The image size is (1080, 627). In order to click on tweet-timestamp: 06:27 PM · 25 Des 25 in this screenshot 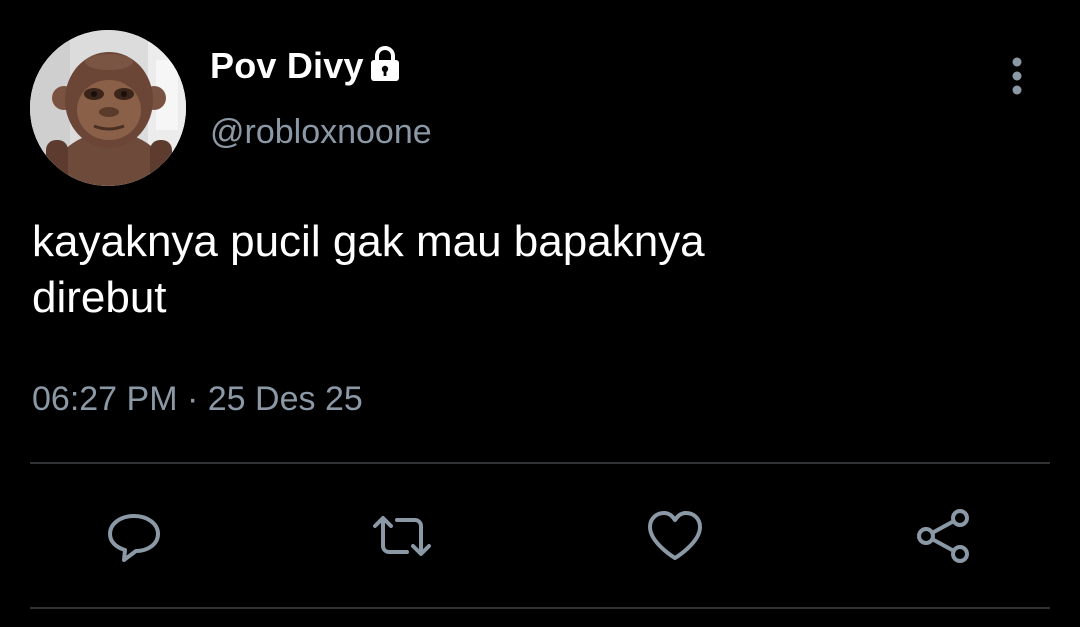, I will do `click(197, 399)`.